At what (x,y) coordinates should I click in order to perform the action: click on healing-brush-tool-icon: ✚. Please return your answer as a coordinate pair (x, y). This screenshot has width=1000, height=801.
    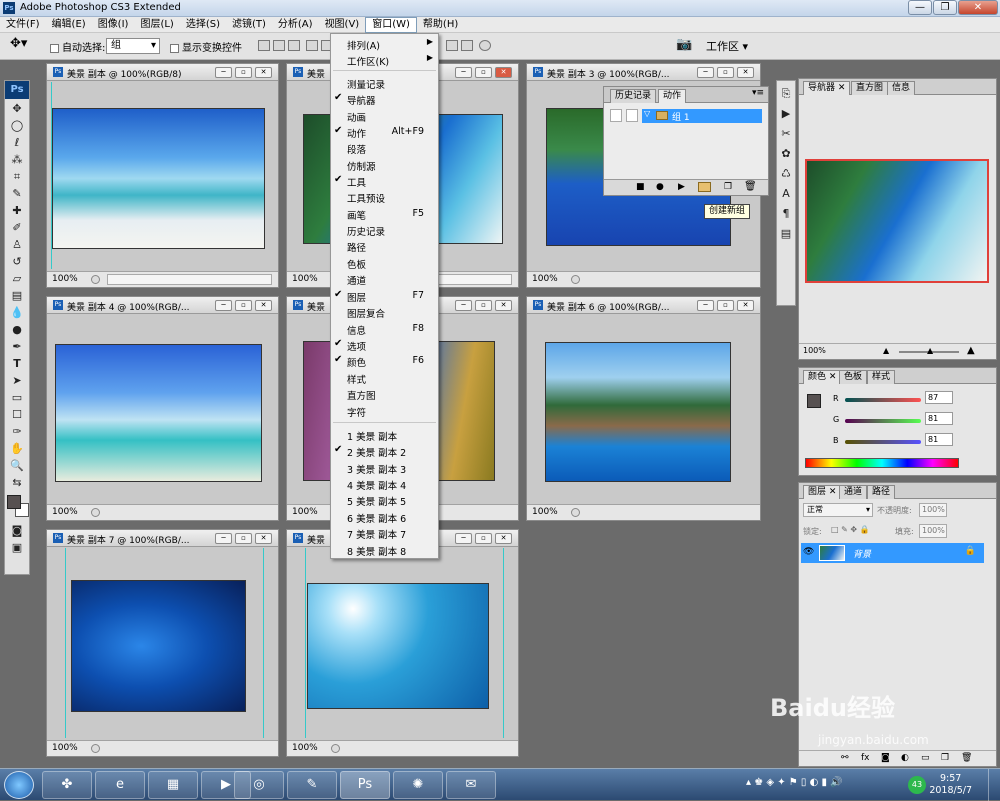
    Looking at the image, I should click on (17, 211).